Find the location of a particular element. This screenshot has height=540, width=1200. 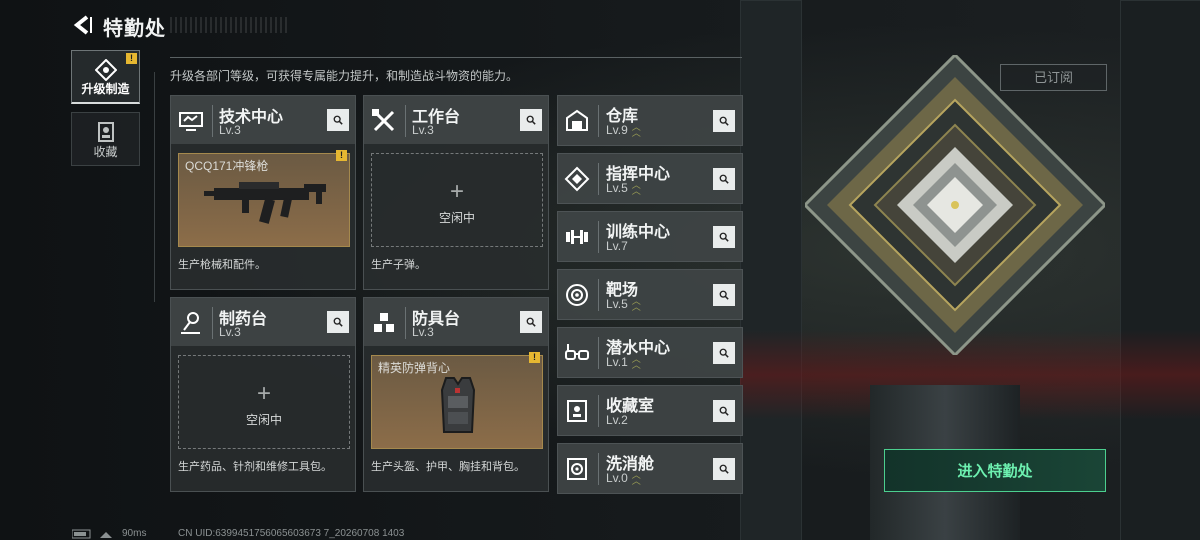

facility-shooting-range: 靶场 Lv.5 ︿ ︿ is located at coordinates (650, 294).